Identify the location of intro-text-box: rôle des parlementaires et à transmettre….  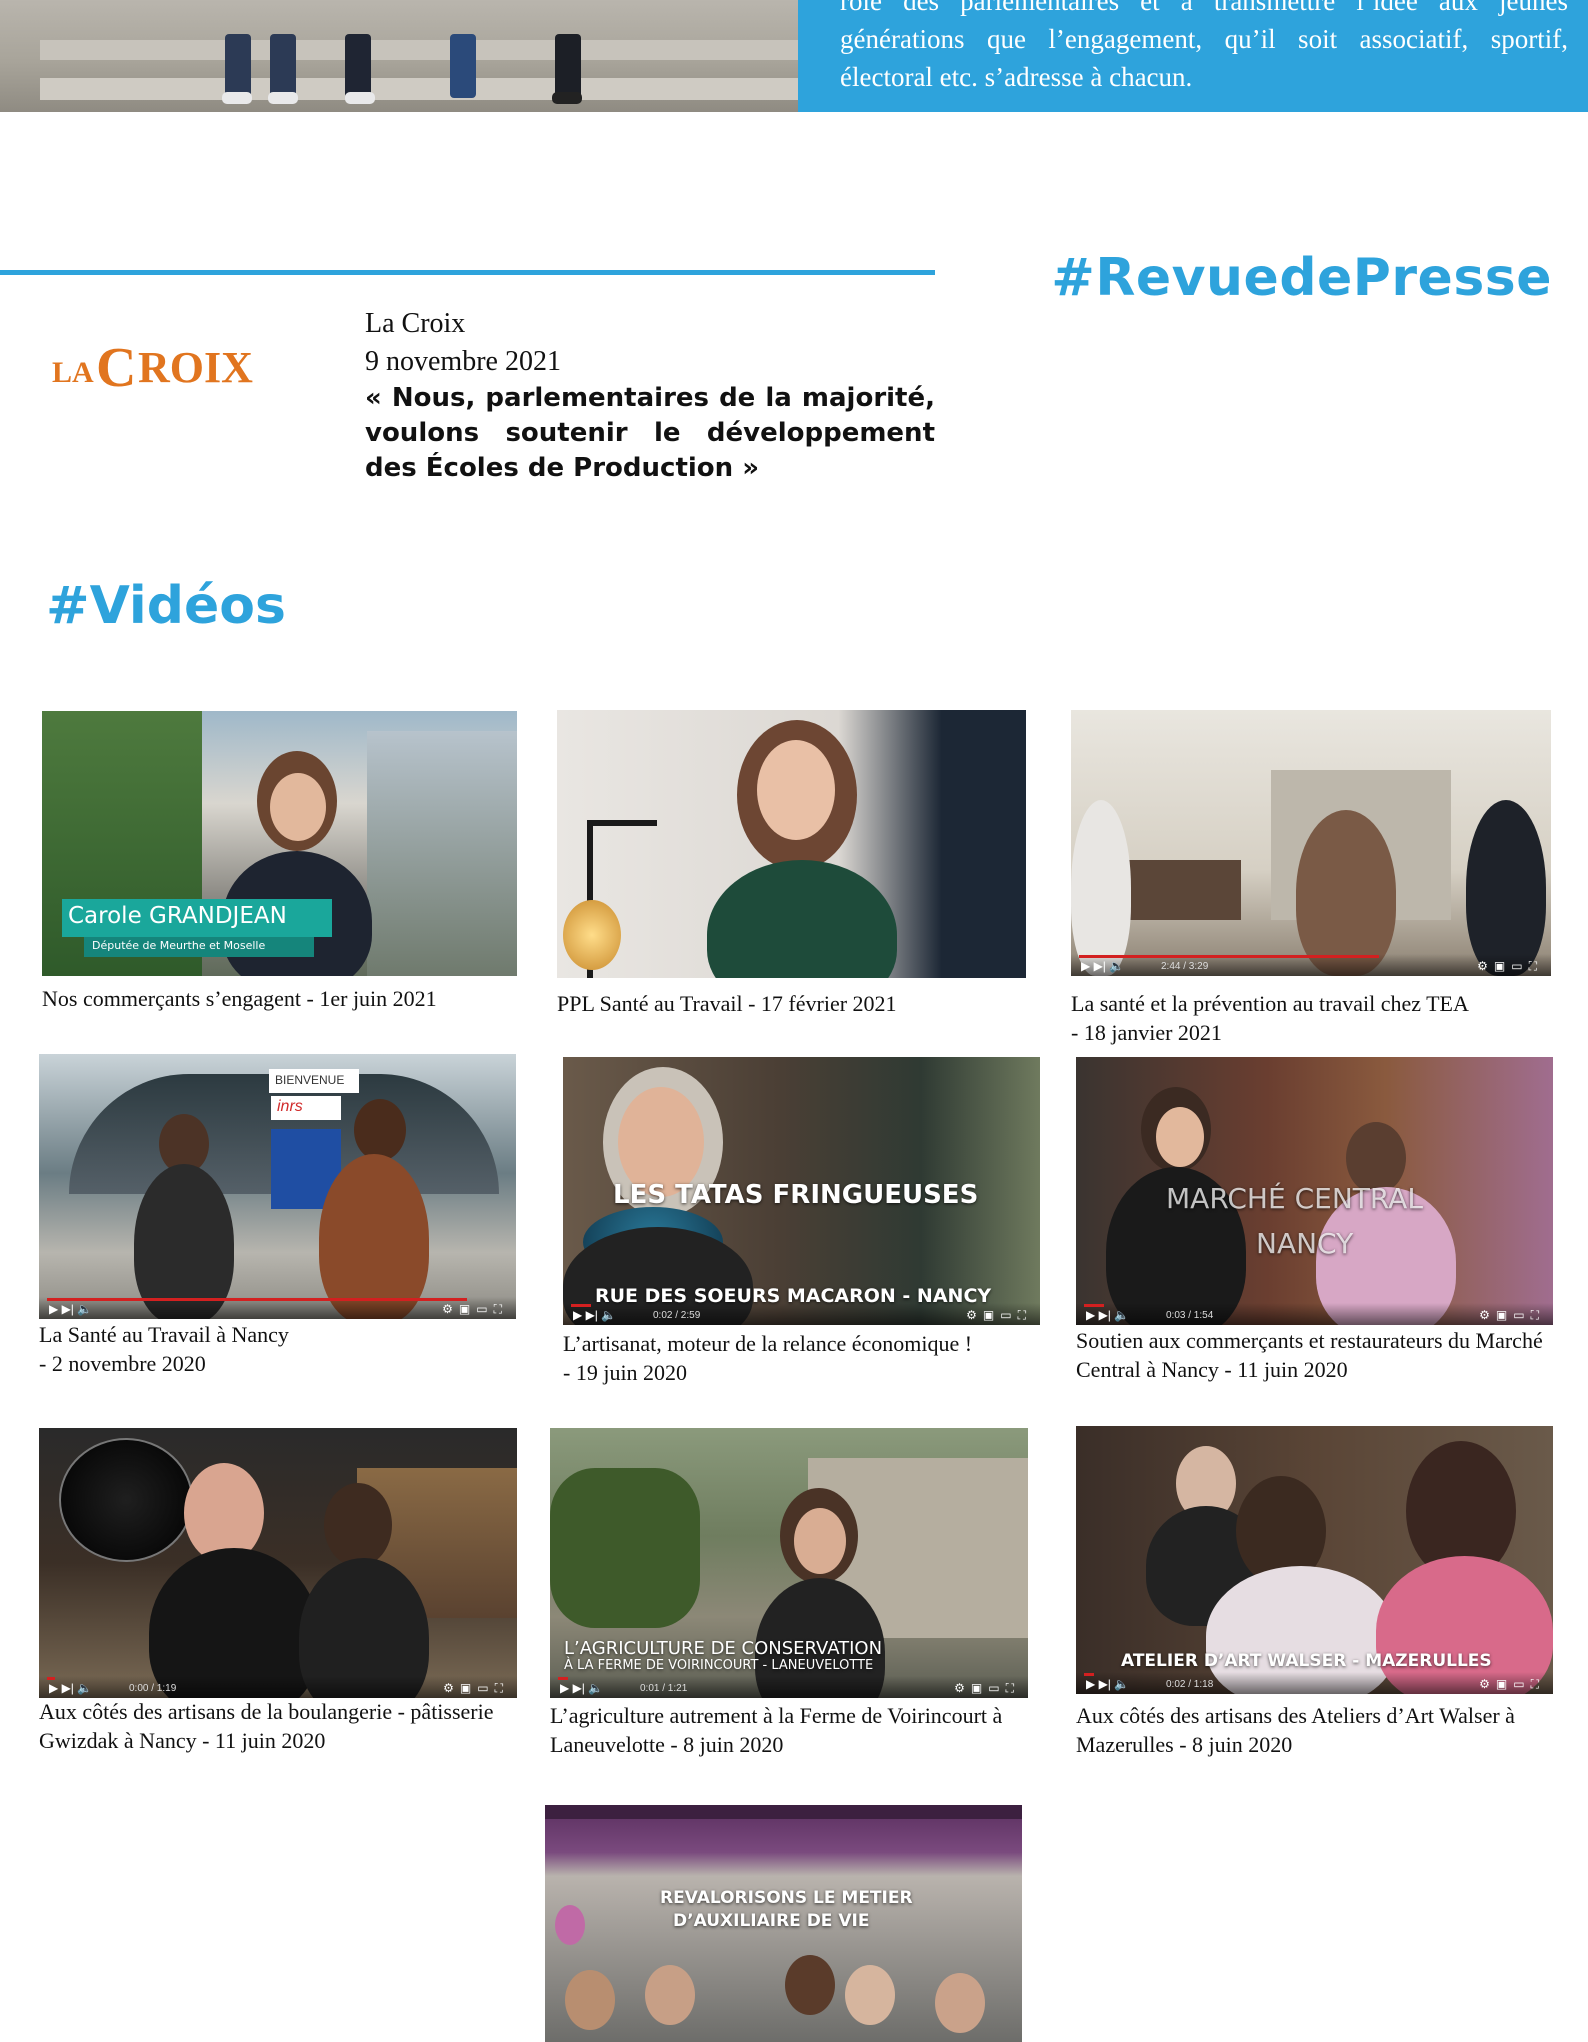
(1193, 56).